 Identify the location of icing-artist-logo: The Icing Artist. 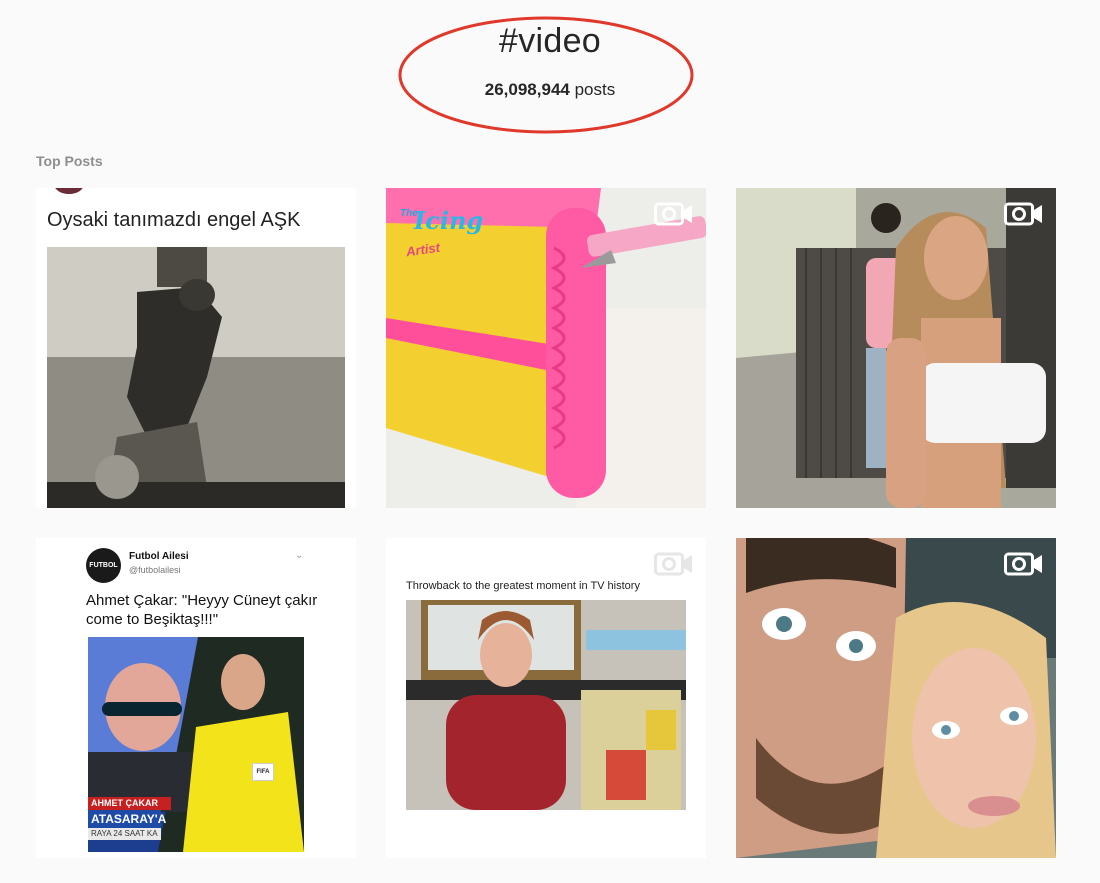
(447, 229).